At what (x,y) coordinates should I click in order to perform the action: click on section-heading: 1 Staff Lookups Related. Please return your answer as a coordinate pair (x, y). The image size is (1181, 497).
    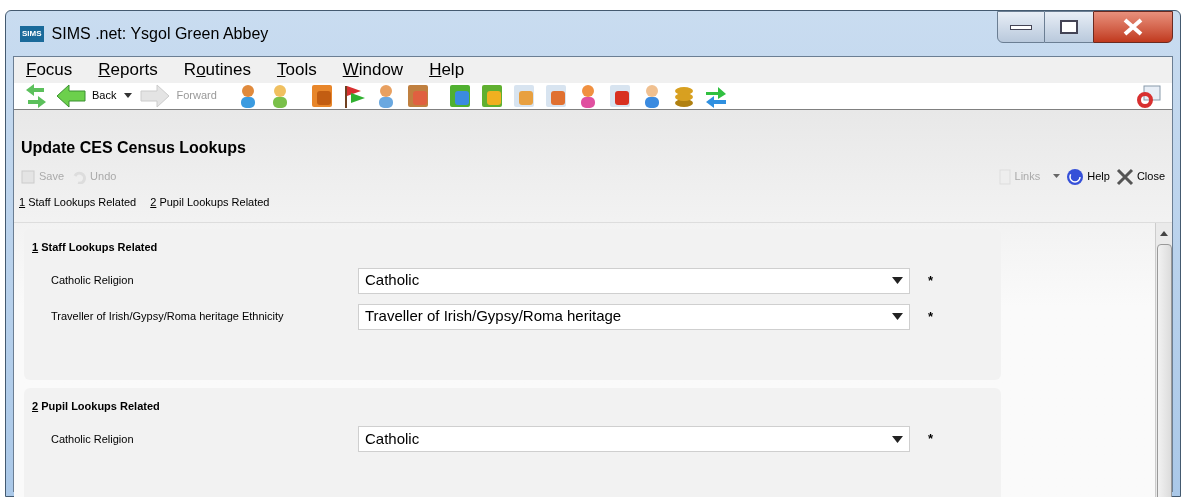
    Looking at the image, I should click on (95, 247).